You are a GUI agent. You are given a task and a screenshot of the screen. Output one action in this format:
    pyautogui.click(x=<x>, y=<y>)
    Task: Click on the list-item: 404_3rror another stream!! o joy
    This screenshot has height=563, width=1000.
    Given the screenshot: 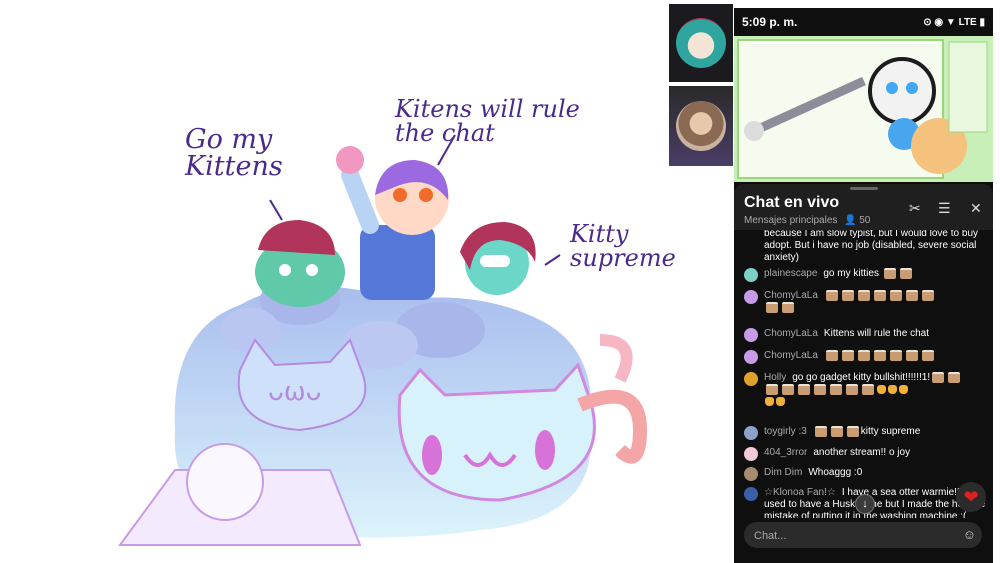 What is the action you would take?
    pyautogui.click(x=866, y=454)
    